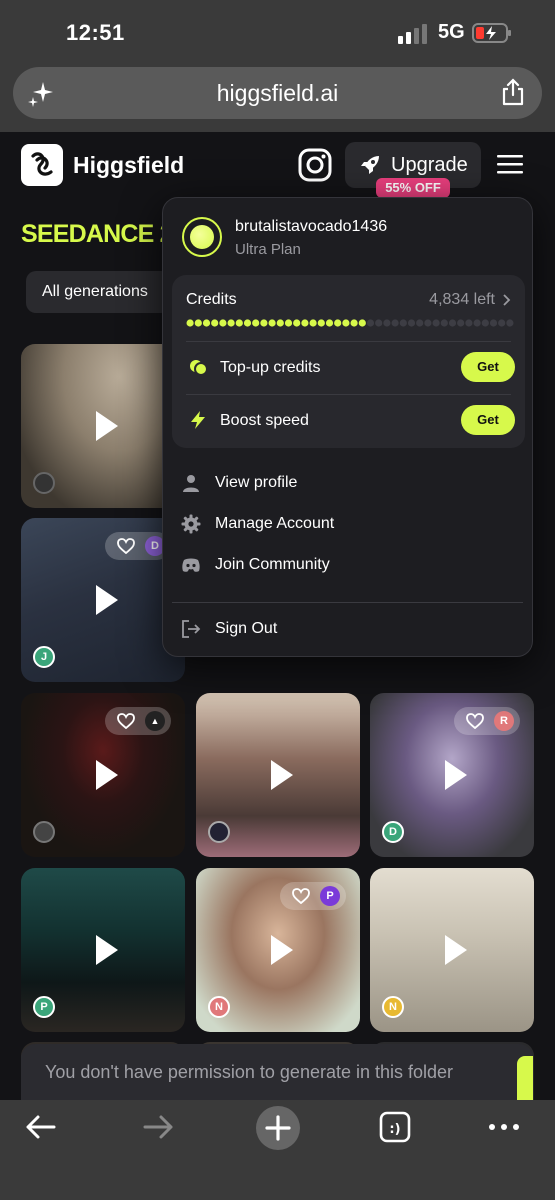  Describe the element at coordinates (330, 896) in the screenshot. I see `liker-avatar: P` at that location.